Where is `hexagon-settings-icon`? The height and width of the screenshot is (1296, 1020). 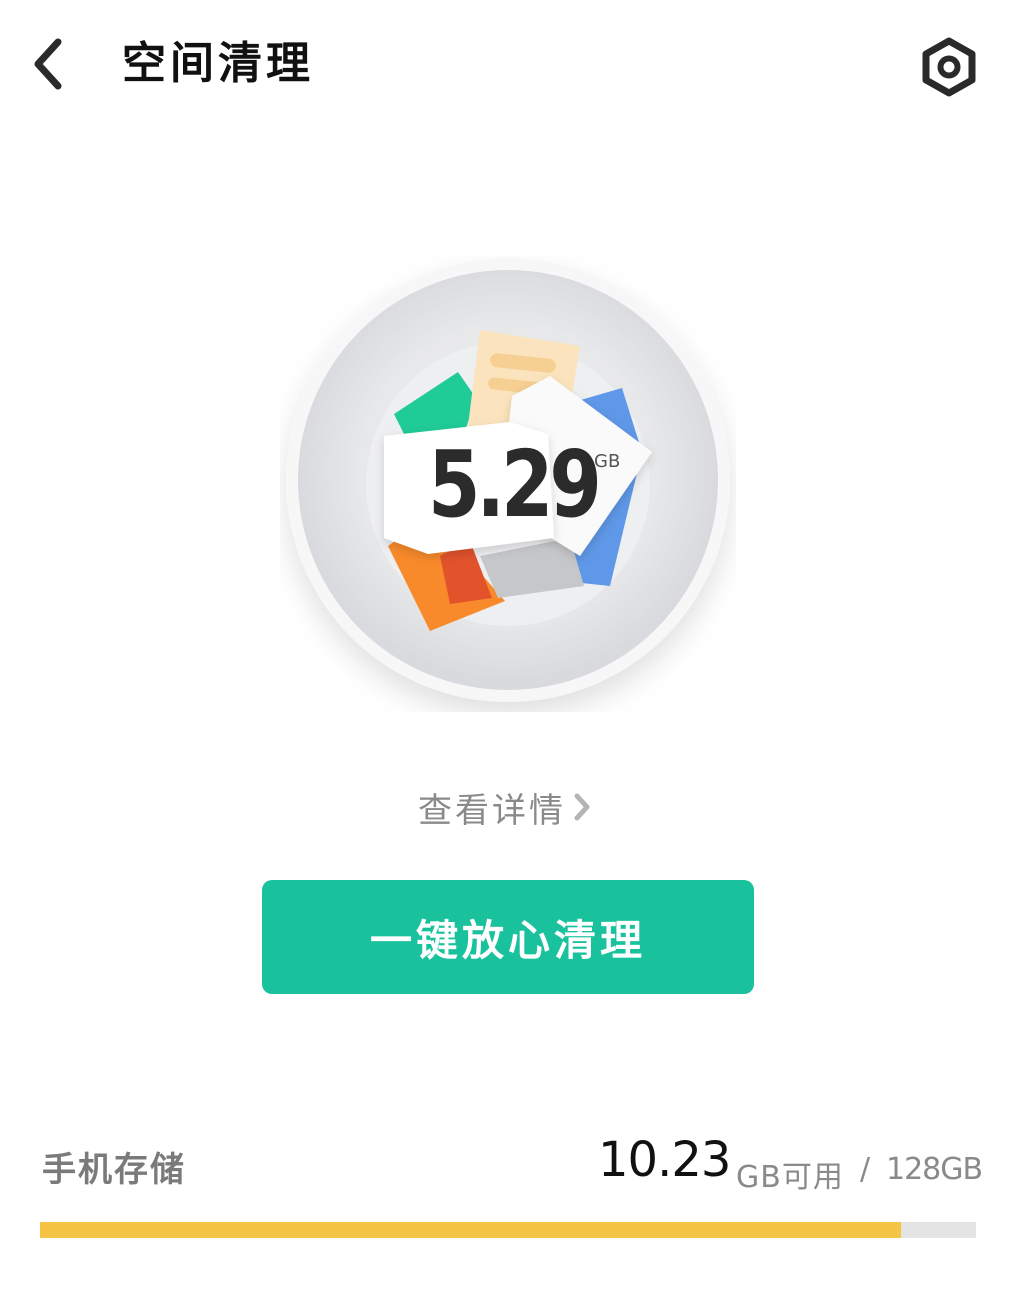
hexagon-settings-icon is located at coordinates (949, 69).